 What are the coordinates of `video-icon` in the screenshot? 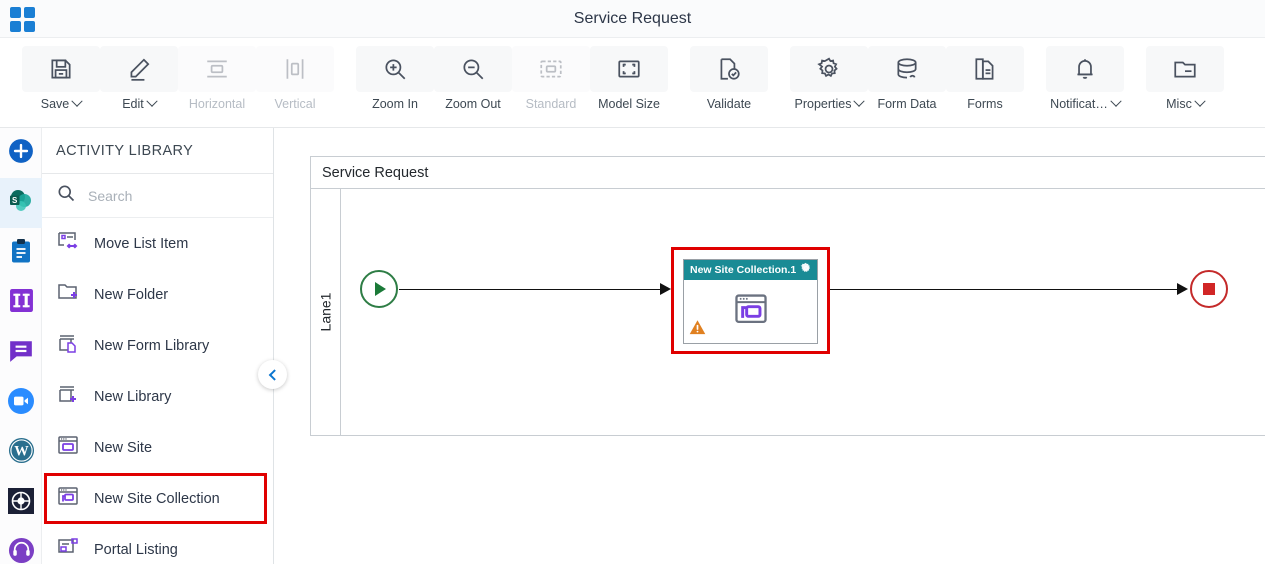 It's located at (21, 403).